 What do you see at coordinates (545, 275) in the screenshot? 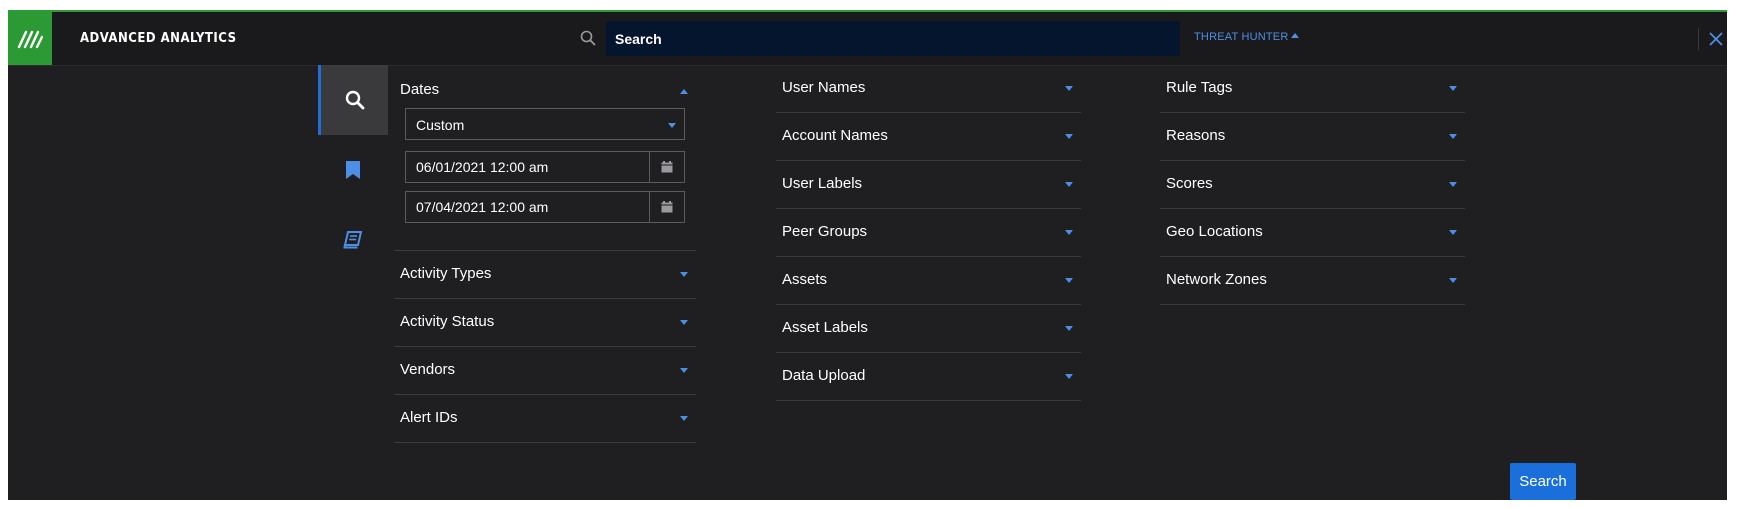
I see `filter-activity-types: Activity Types` at bounding box center [545, 275].